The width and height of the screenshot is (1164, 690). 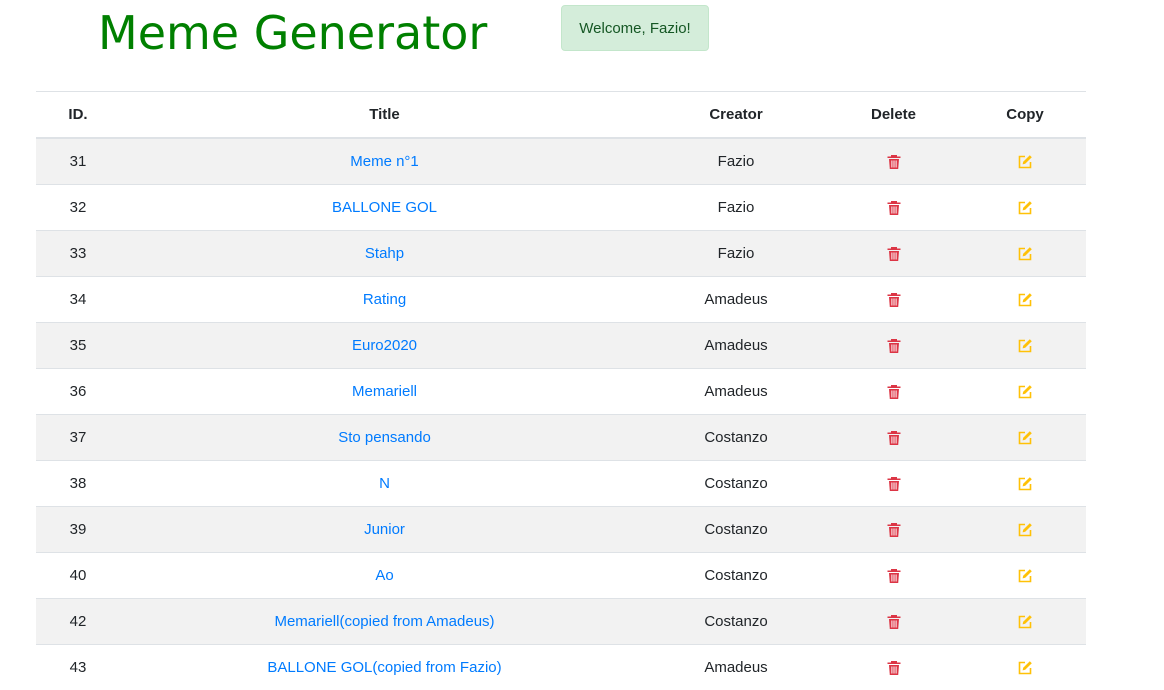 I want to click on cell-id: 32, so click(x=78, y=208).